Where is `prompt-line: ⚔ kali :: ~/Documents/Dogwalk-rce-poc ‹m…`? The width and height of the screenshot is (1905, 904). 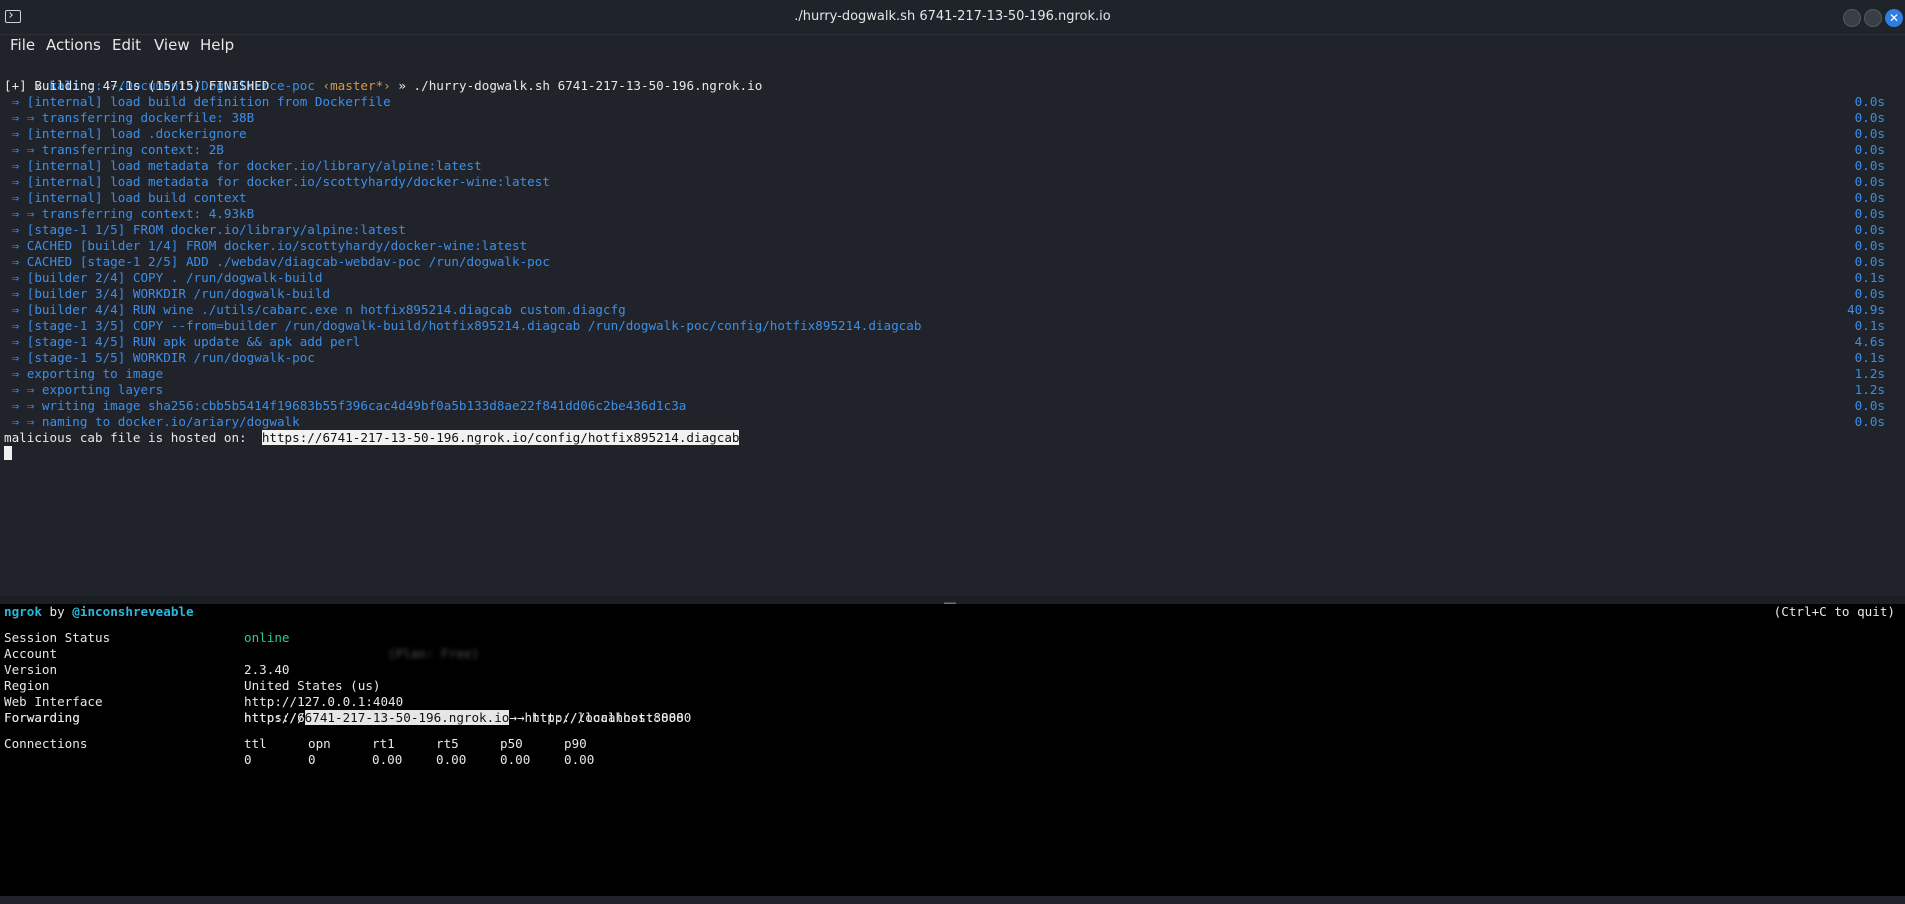 prompt-line: ⚔ kali :: ~/Documents/Dogwalk-rce-poc ‹m… is located at coordinates (383, 77).